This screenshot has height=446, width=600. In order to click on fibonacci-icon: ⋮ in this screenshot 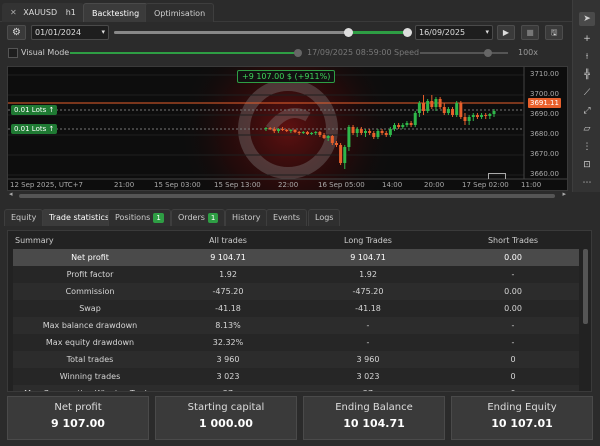, I will do `click(587, 147)`.